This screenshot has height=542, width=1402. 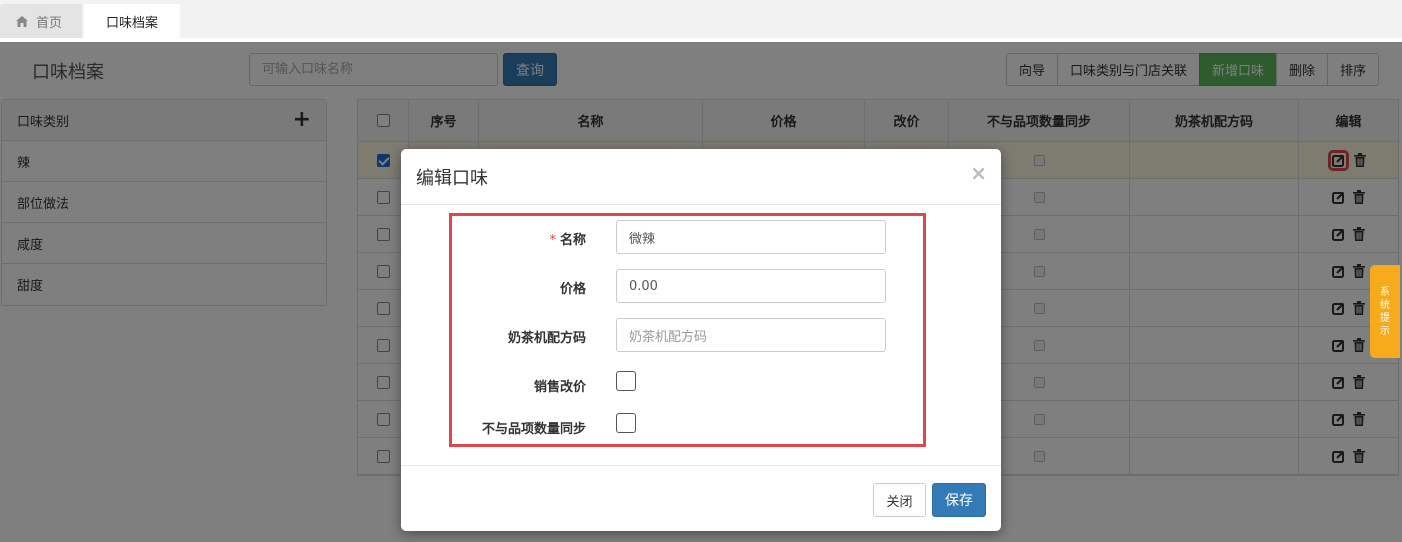 I want to click on modal-title: 编辑口味, so click(x=452, y=178).